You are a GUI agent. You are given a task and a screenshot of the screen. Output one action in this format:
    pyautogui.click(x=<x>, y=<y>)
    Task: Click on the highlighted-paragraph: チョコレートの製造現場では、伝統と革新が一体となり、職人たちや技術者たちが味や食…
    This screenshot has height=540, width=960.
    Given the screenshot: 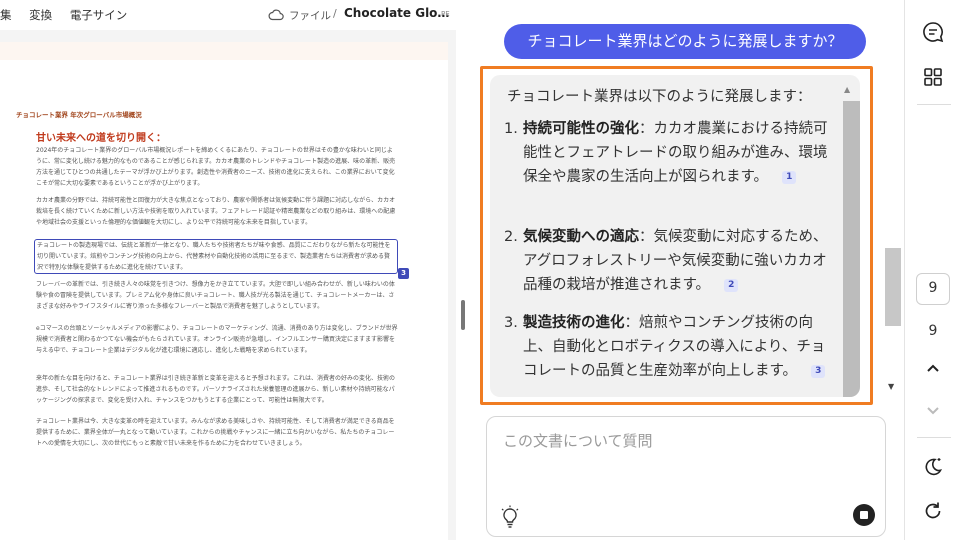 What is the action you would take?
    pyautogui.click(x=216, y=256)
    